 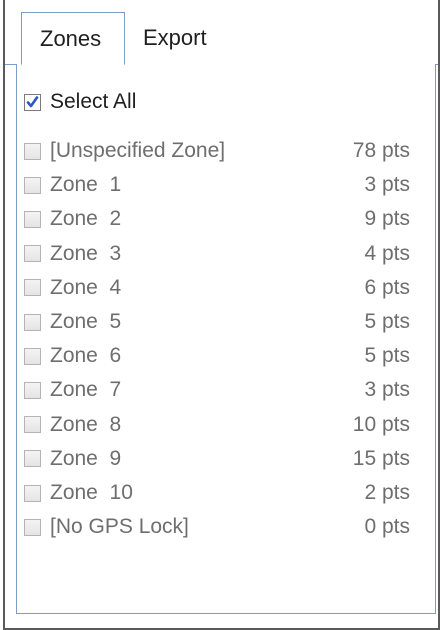 I want to click on zone-label: Zone 6, so click(x=86, y=356).